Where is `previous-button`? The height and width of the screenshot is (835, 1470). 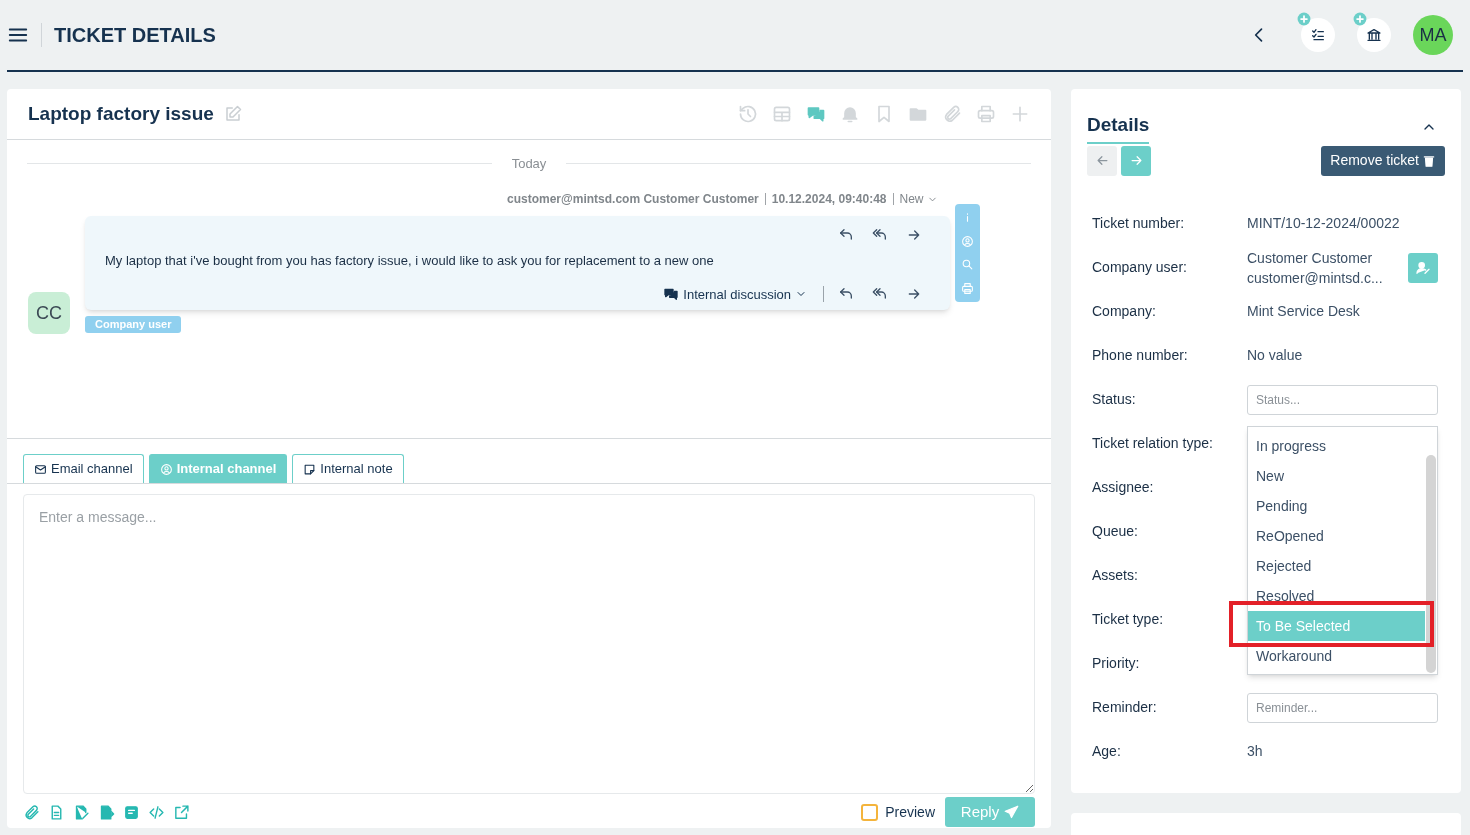 previous-button is located at coordinates (1102, 160).